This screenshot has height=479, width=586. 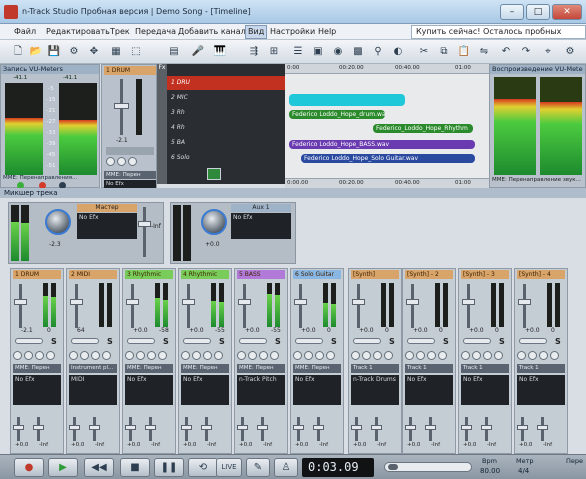 What do you see at coordinates (144, 224) in the screenshot?
I see `master-fader` at bounding box center [144, 224].